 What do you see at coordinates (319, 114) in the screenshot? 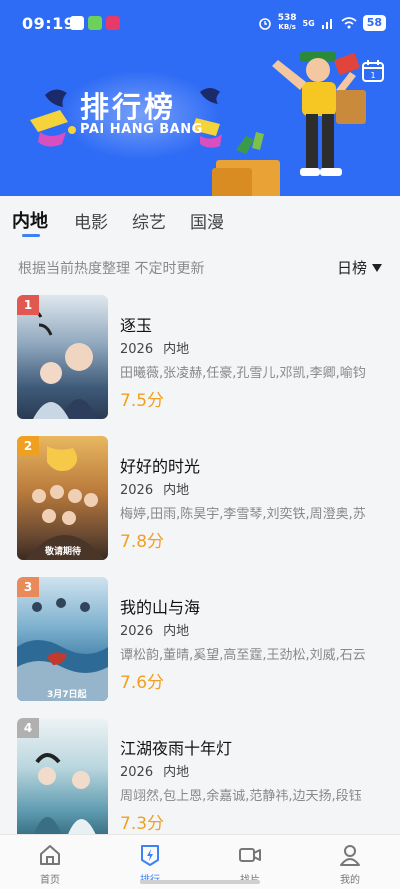
I see `delivery-character` at bounding box center [319, 114].